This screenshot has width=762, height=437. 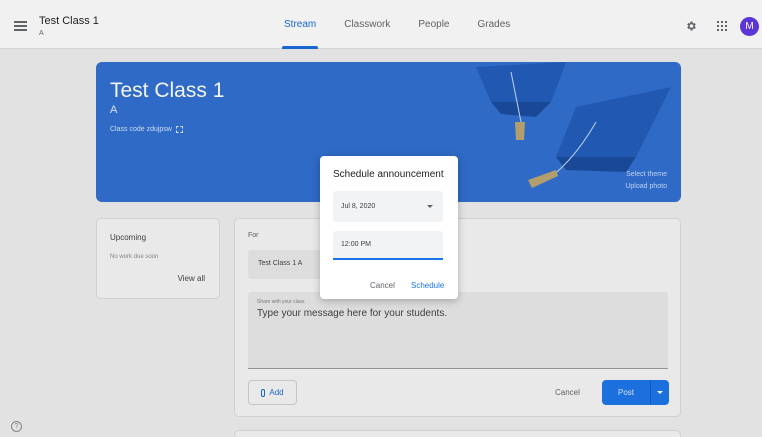 I want to click on expand-icon, so click(x=179, y=129).